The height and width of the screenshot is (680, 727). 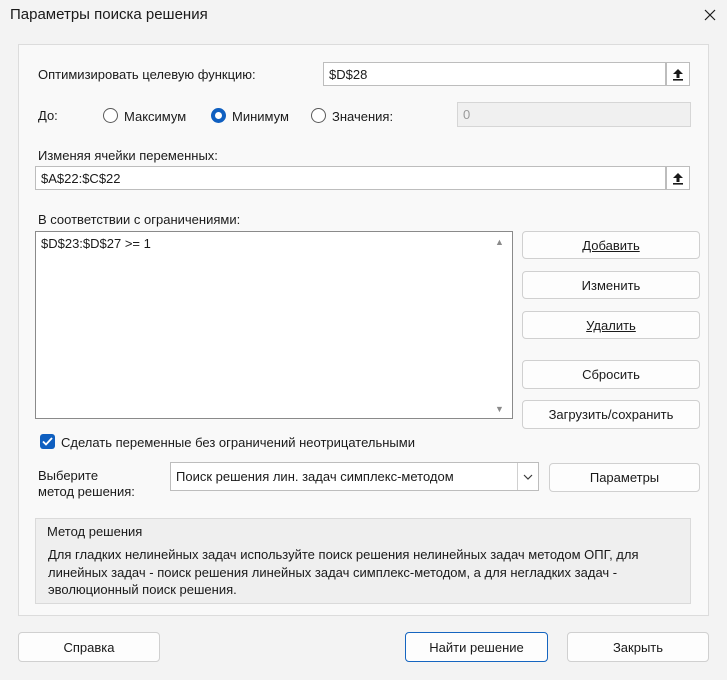 I want to click on collapse-ref-button, so click(x=678, y=74).